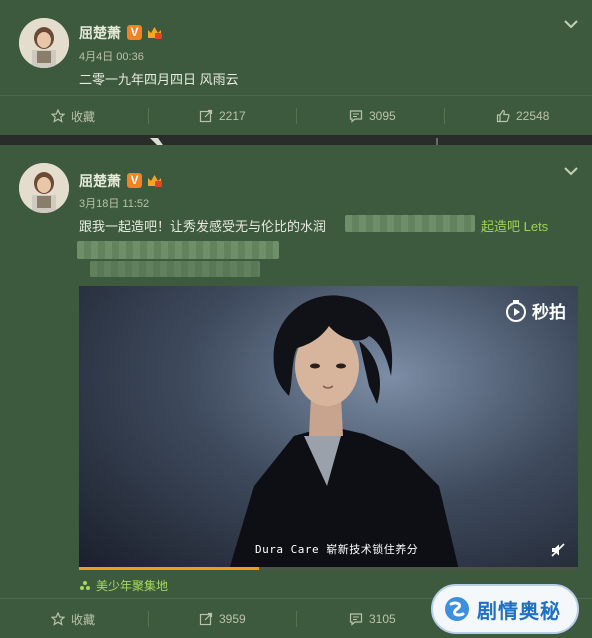  I want to click on like-icon, so click(503, 116).